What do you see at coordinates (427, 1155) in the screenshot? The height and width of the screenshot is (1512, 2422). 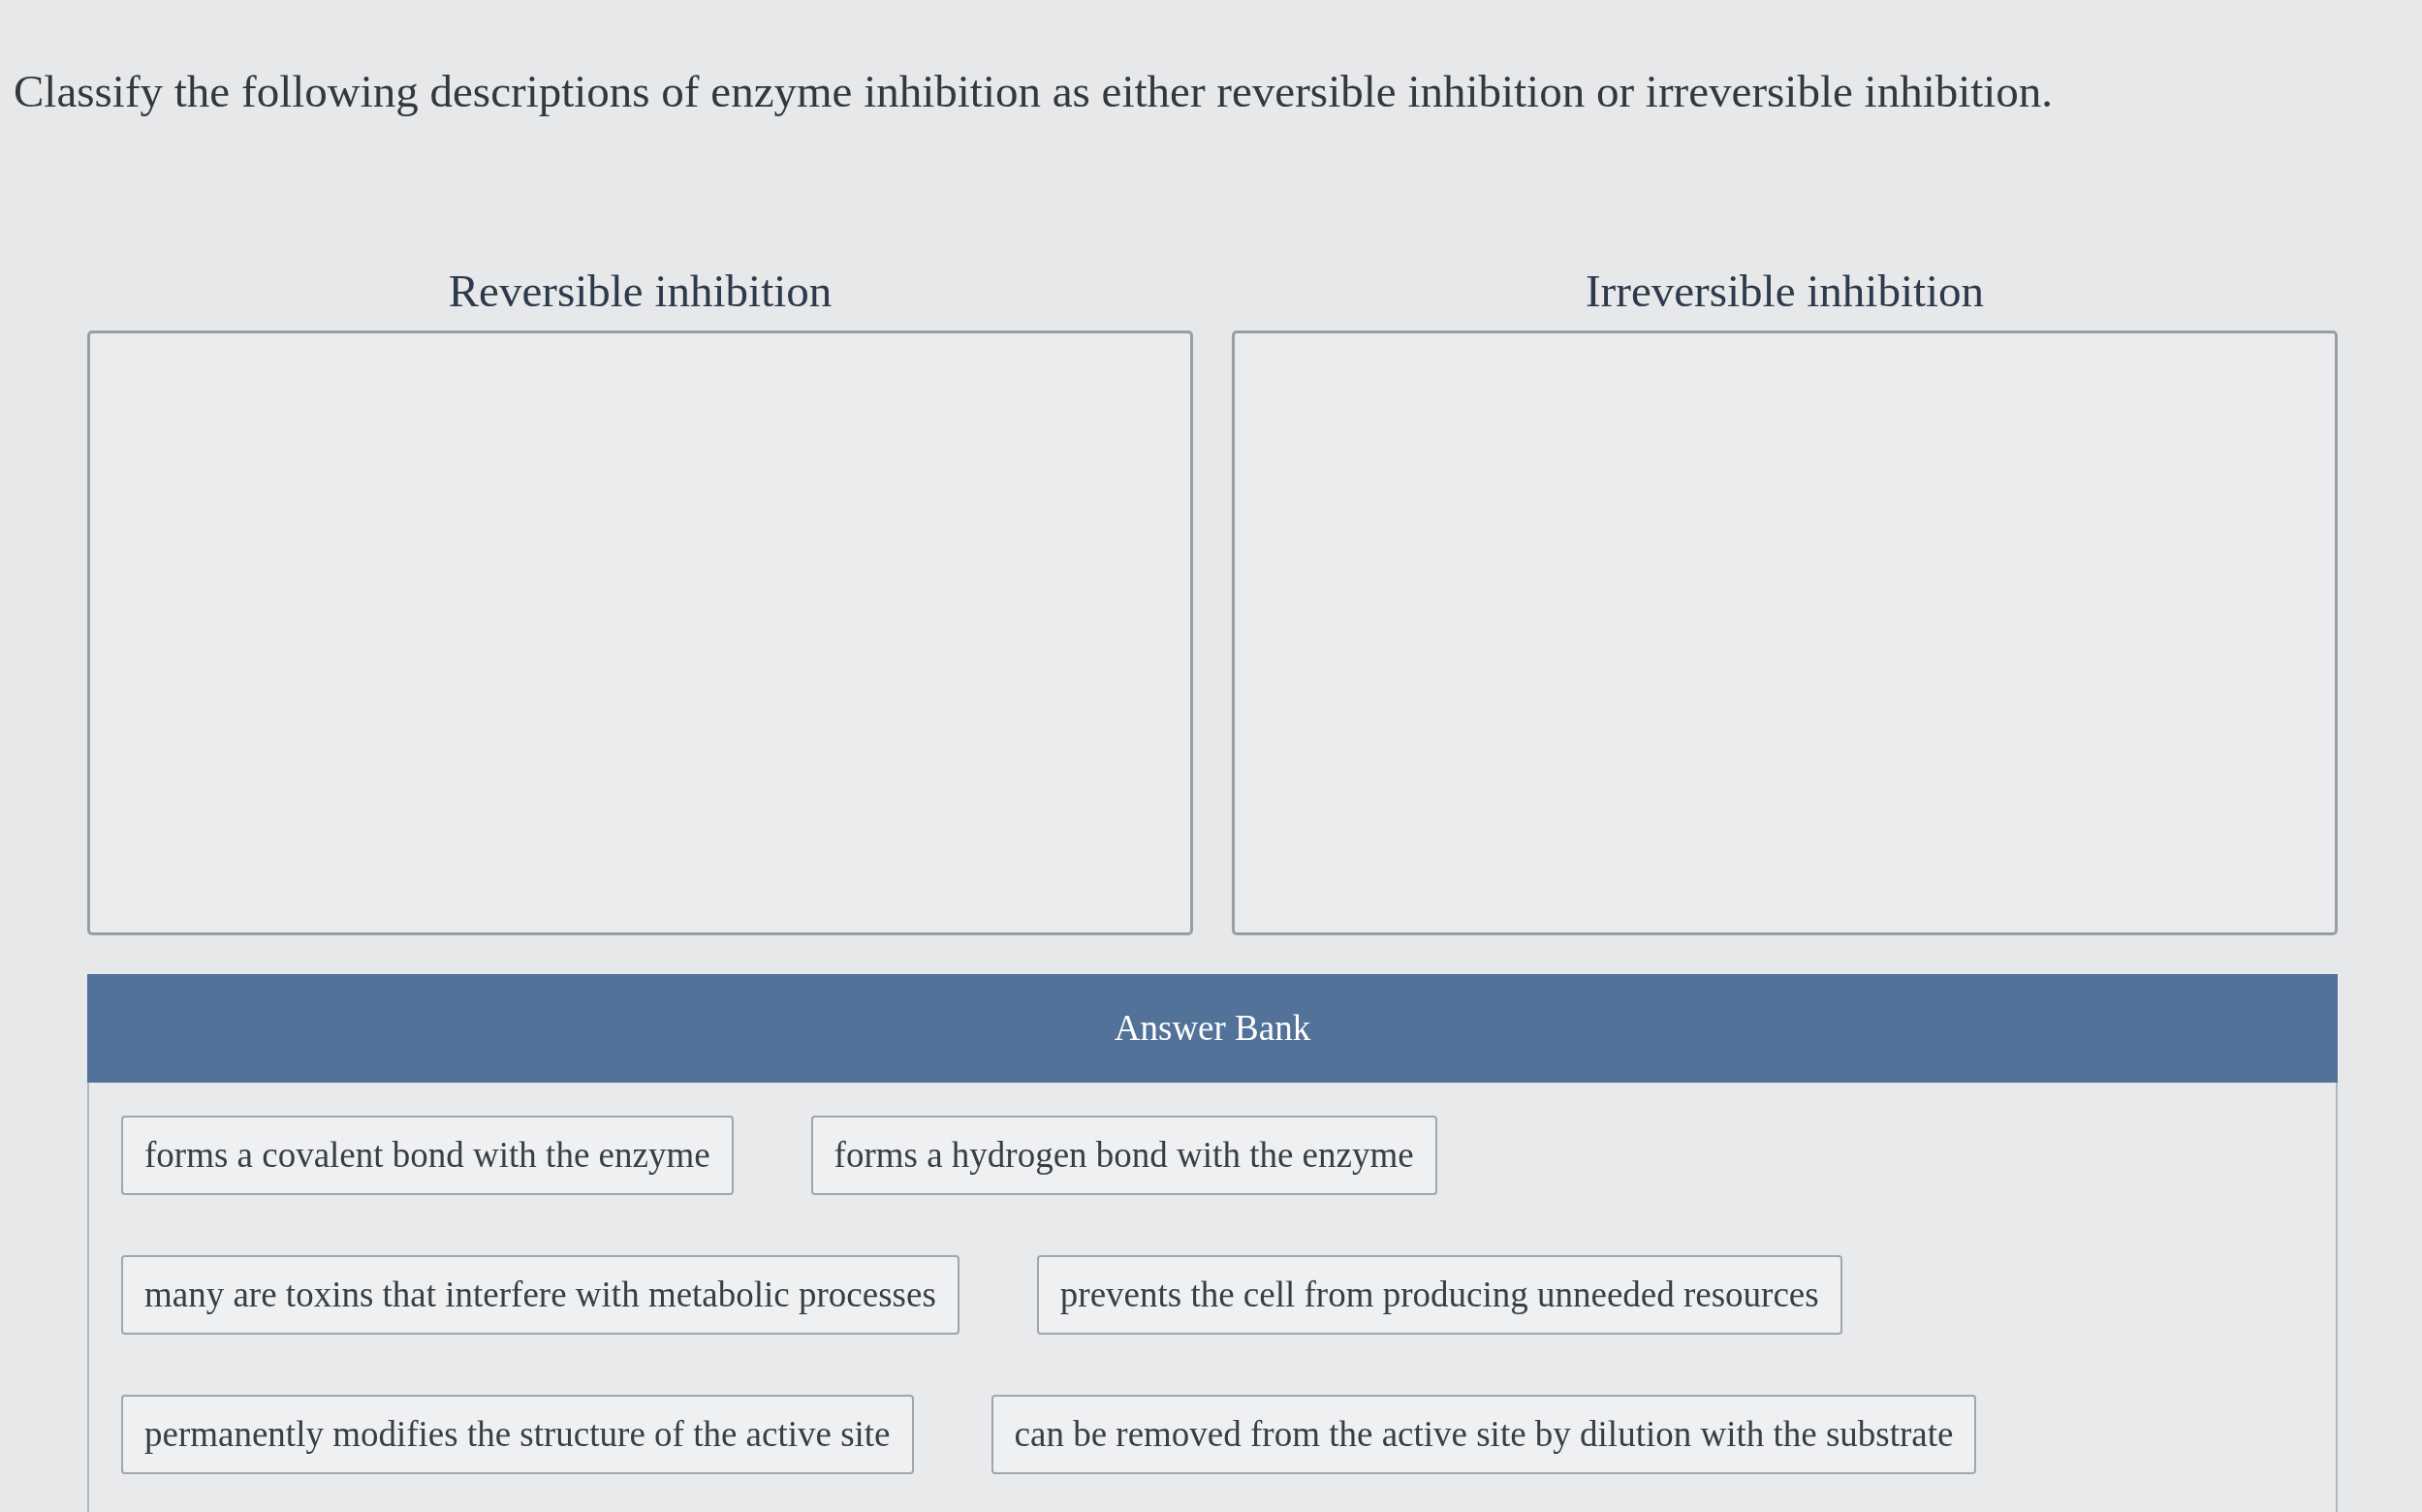 I see `answer-chip: forms a covalent bond with the enzyme` at bounding box center [427, 1155].